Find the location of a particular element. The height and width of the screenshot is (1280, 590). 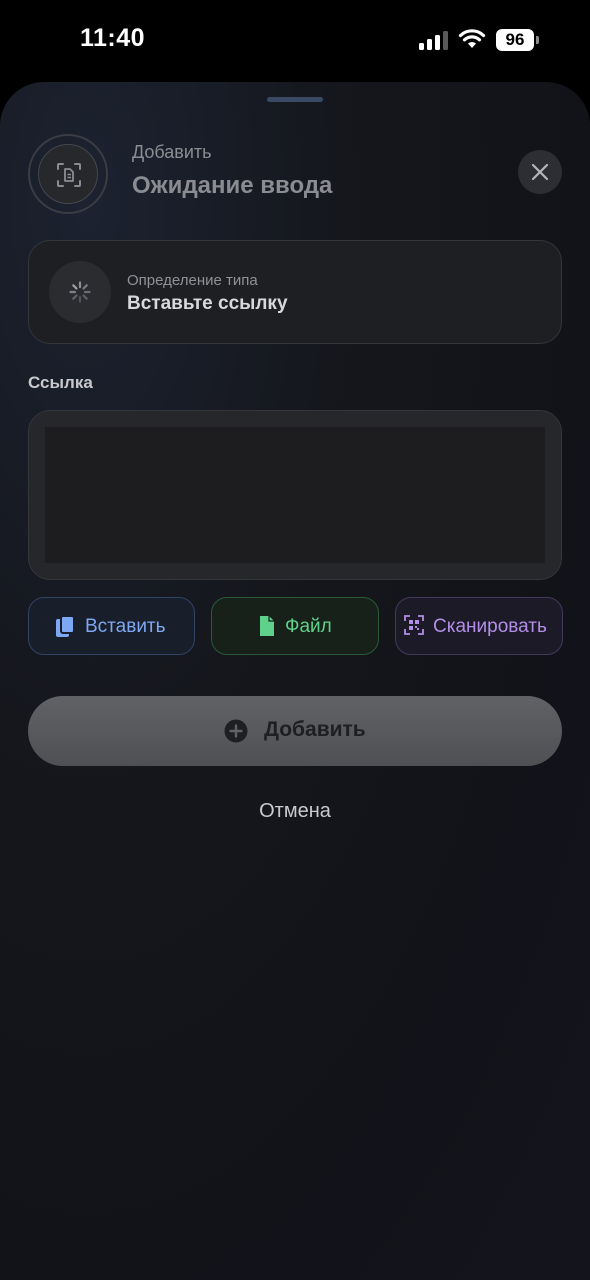

wifi-icon is located at coordinates (472, 38).